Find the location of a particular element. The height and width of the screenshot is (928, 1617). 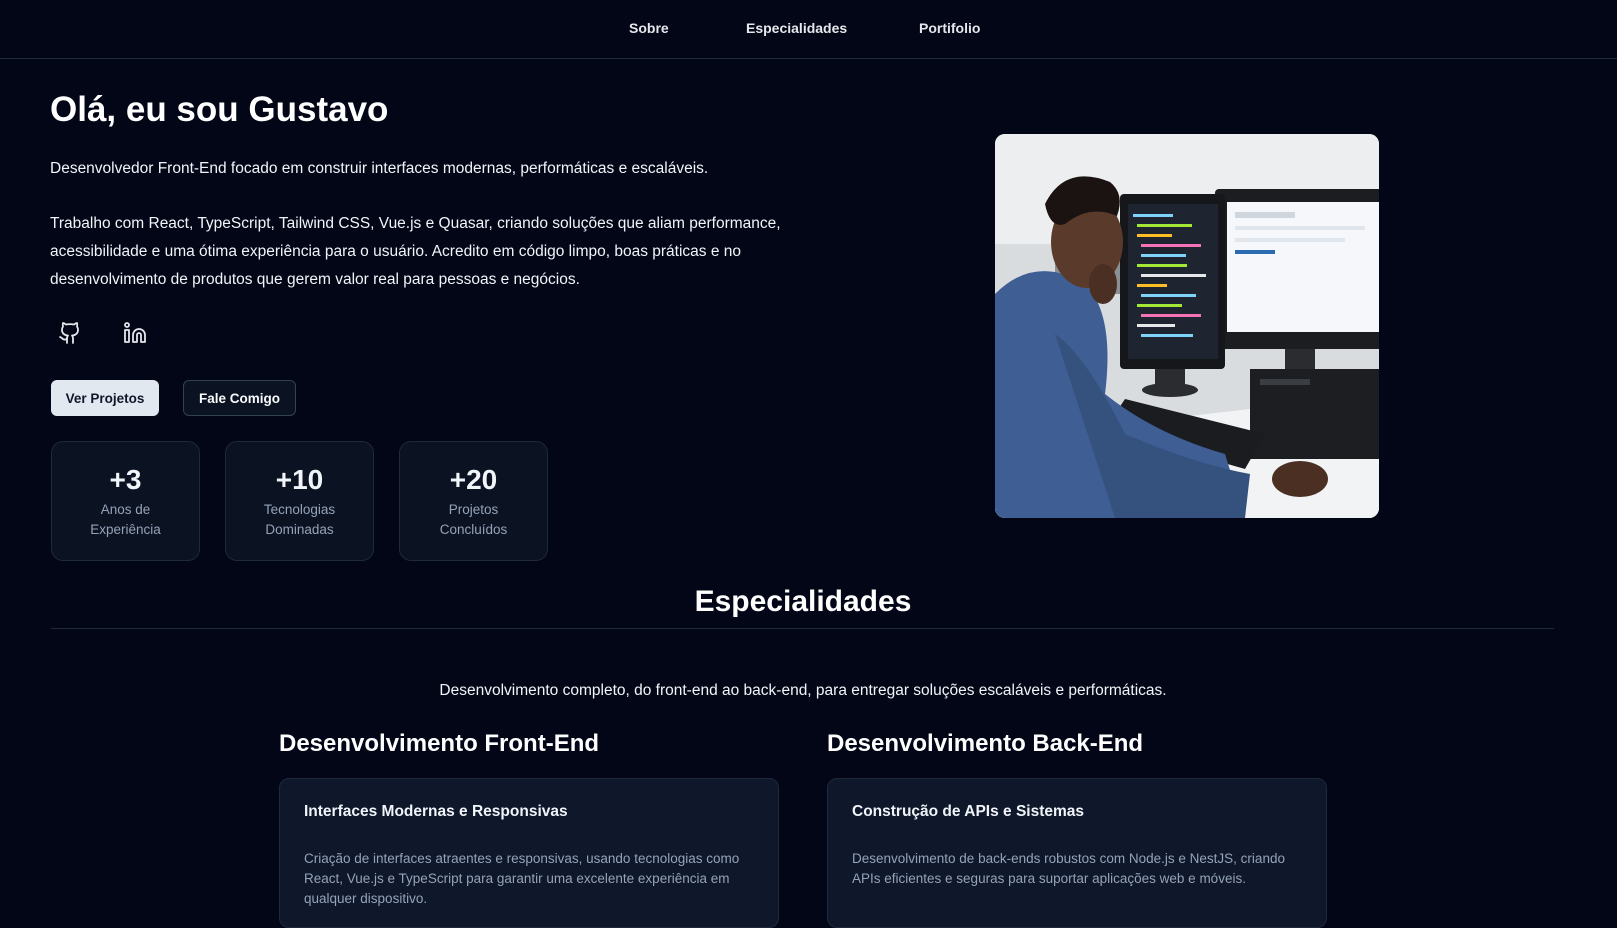

nav-link-portifolio: Portifolio is located at coordinates (949, 28).